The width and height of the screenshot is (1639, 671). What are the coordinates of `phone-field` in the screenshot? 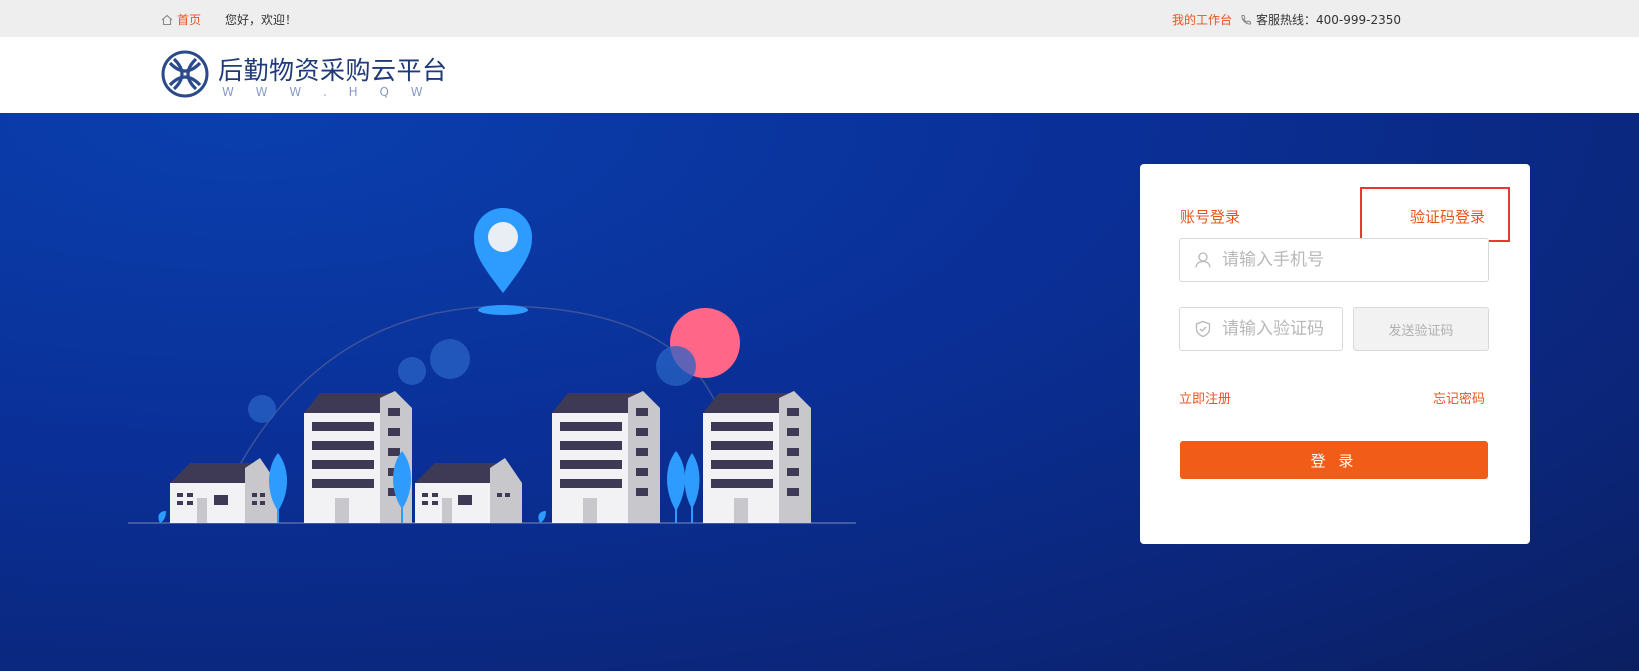 It's located at (1334, 260).